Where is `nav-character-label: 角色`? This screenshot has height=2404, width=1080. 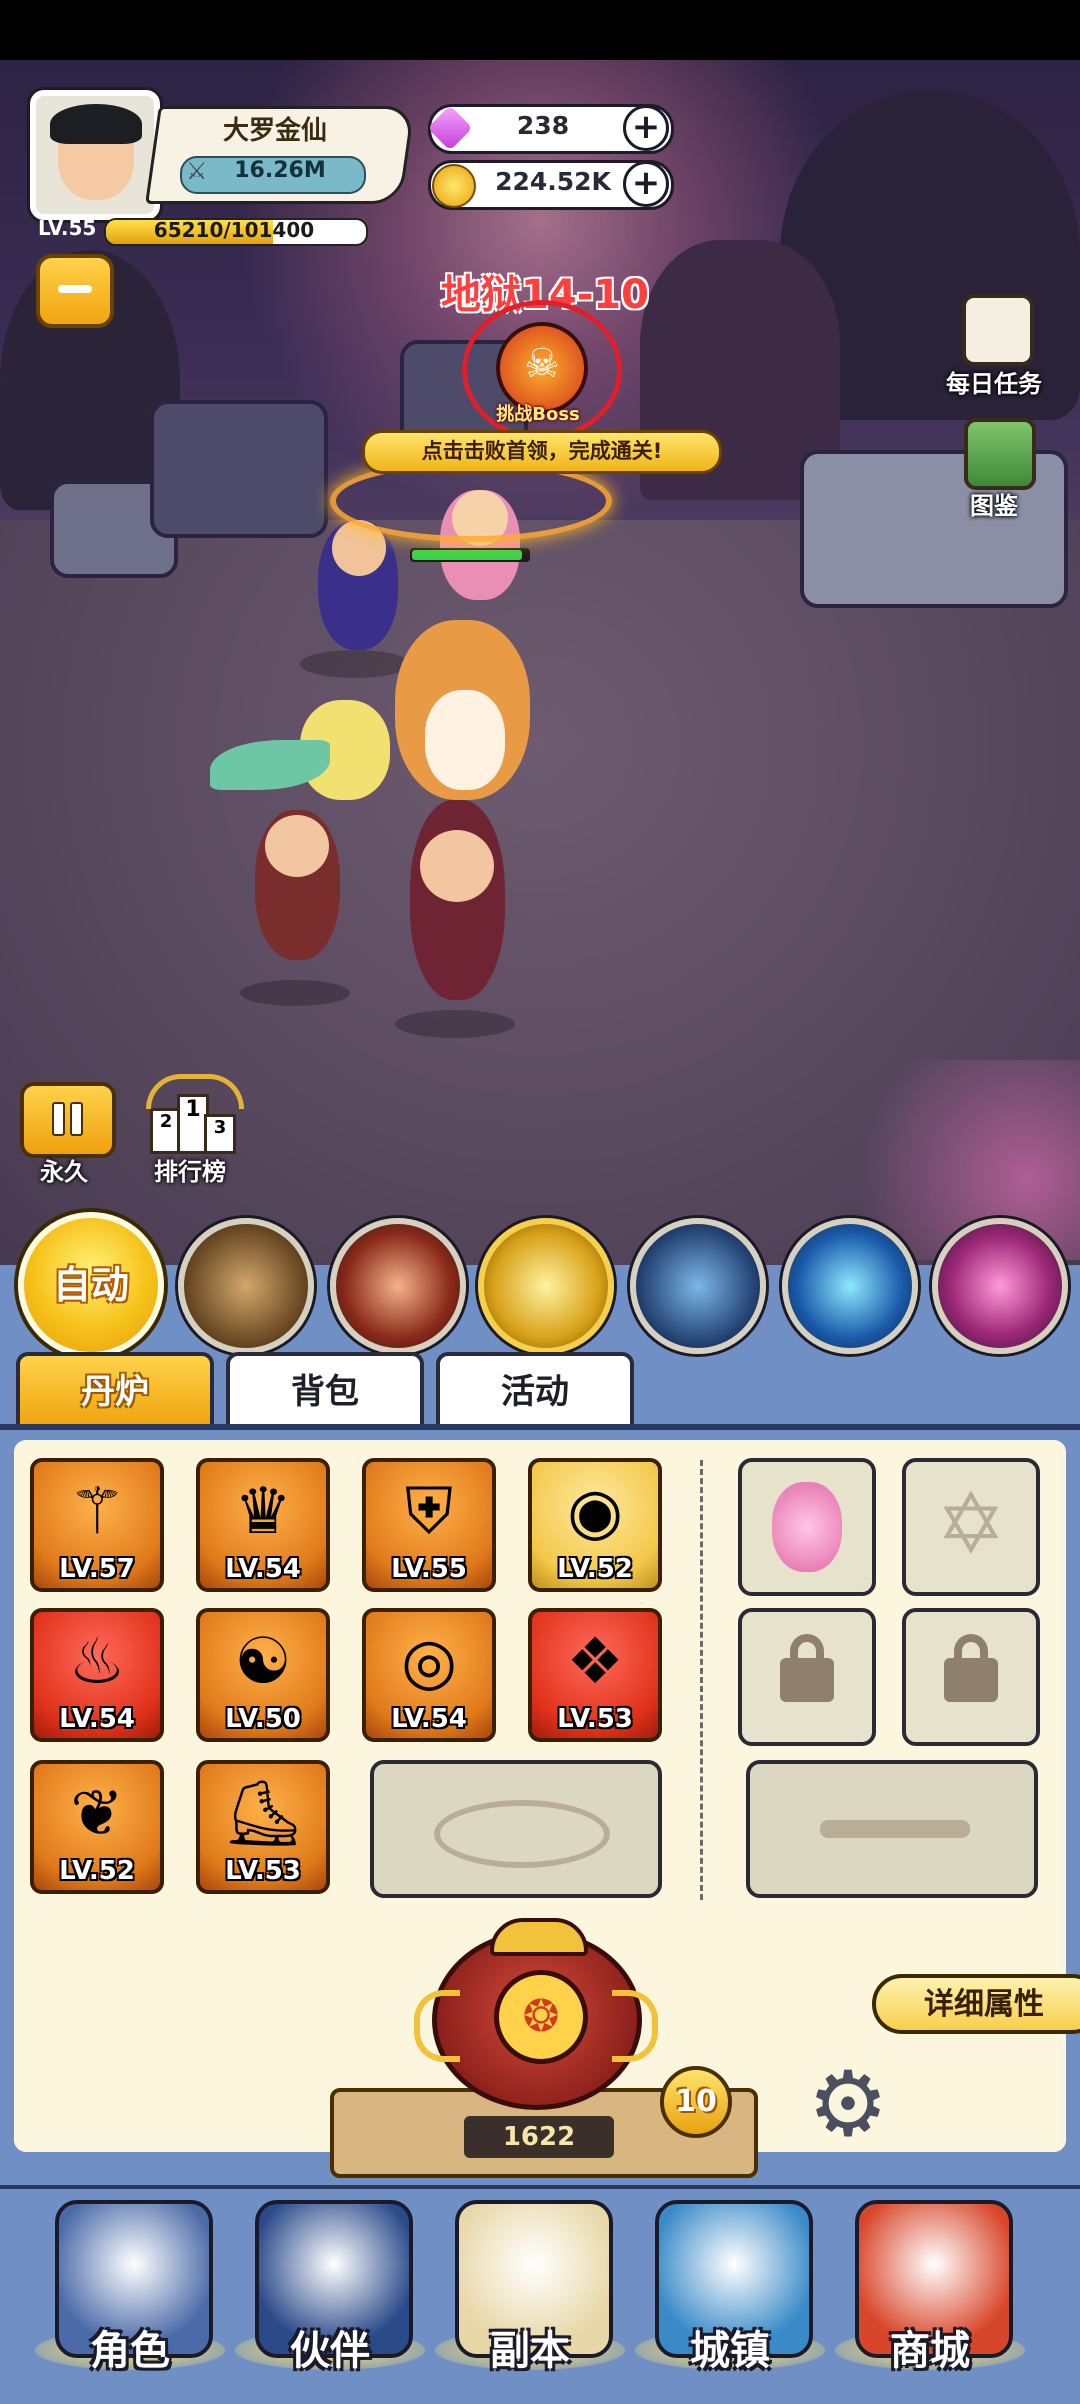 nav-character-label: 角色 is located at coordinates (130, 2347).